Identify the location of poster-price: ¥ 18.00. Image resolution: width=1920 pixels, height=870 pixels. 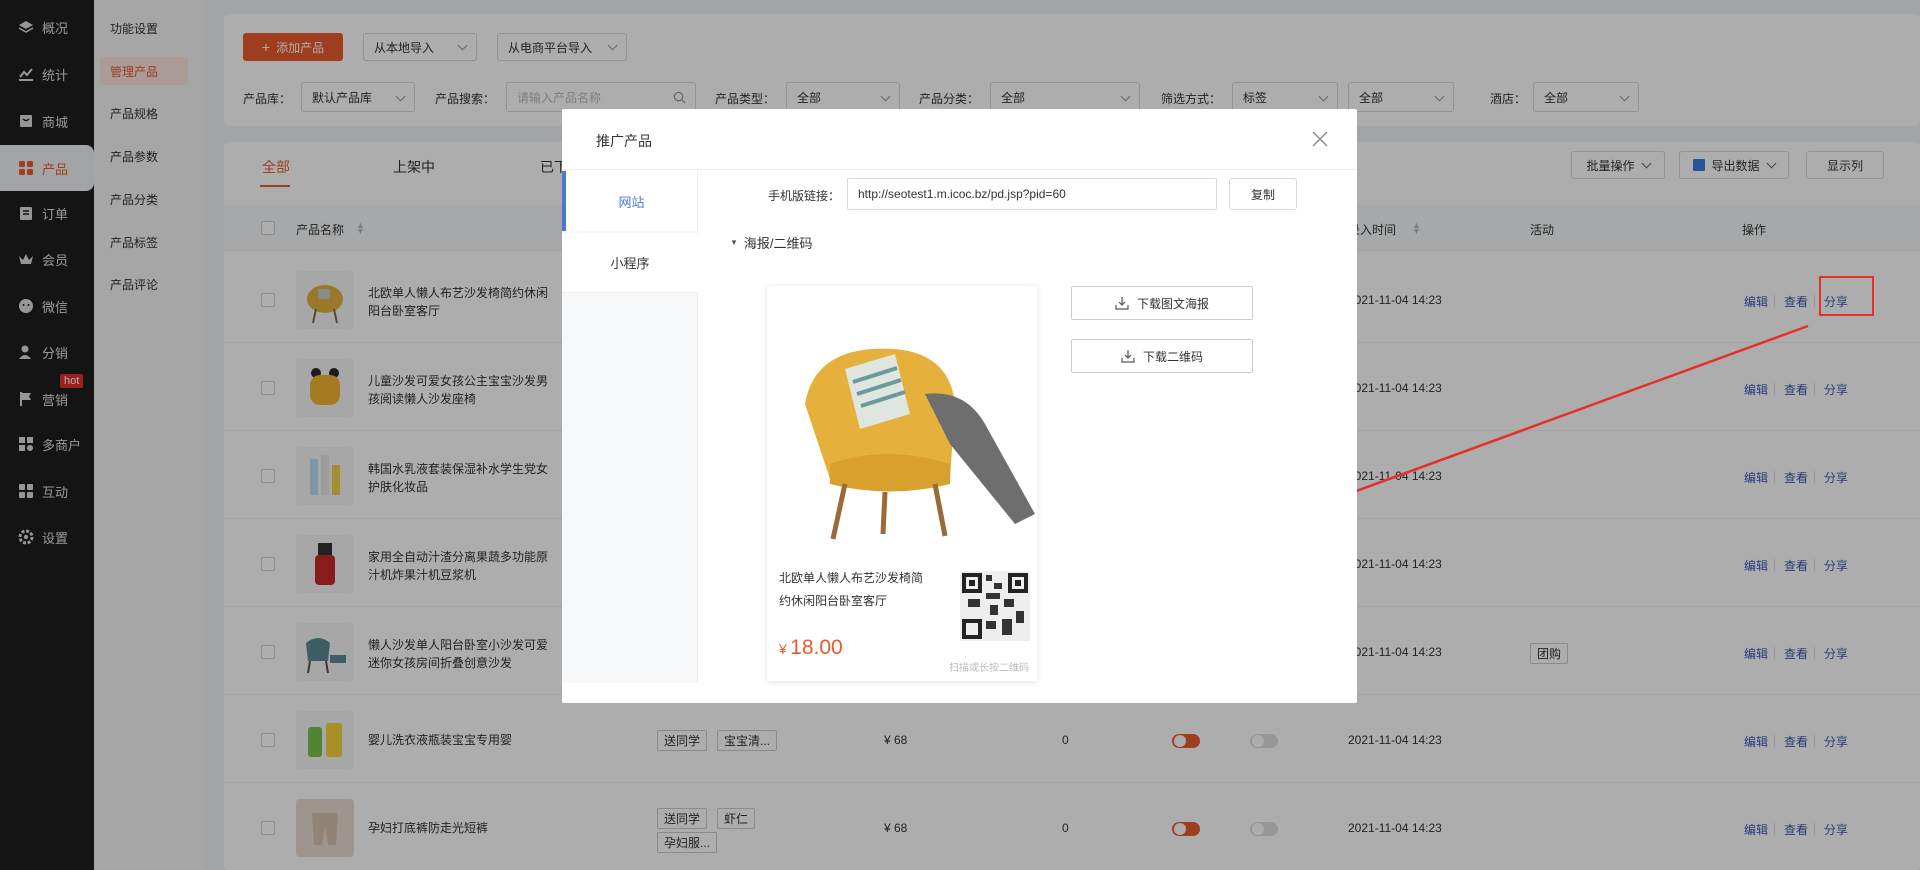
(811, 648).